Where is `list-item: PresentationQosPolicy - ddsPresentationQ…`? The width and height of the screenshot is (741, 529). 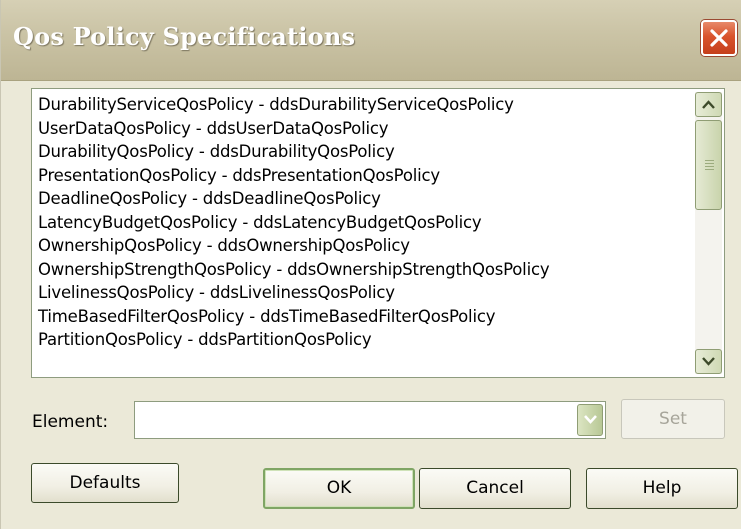
list-item: PresentationQosPolicy - ddsPresentationQ… is located at coordinates (364, 176).